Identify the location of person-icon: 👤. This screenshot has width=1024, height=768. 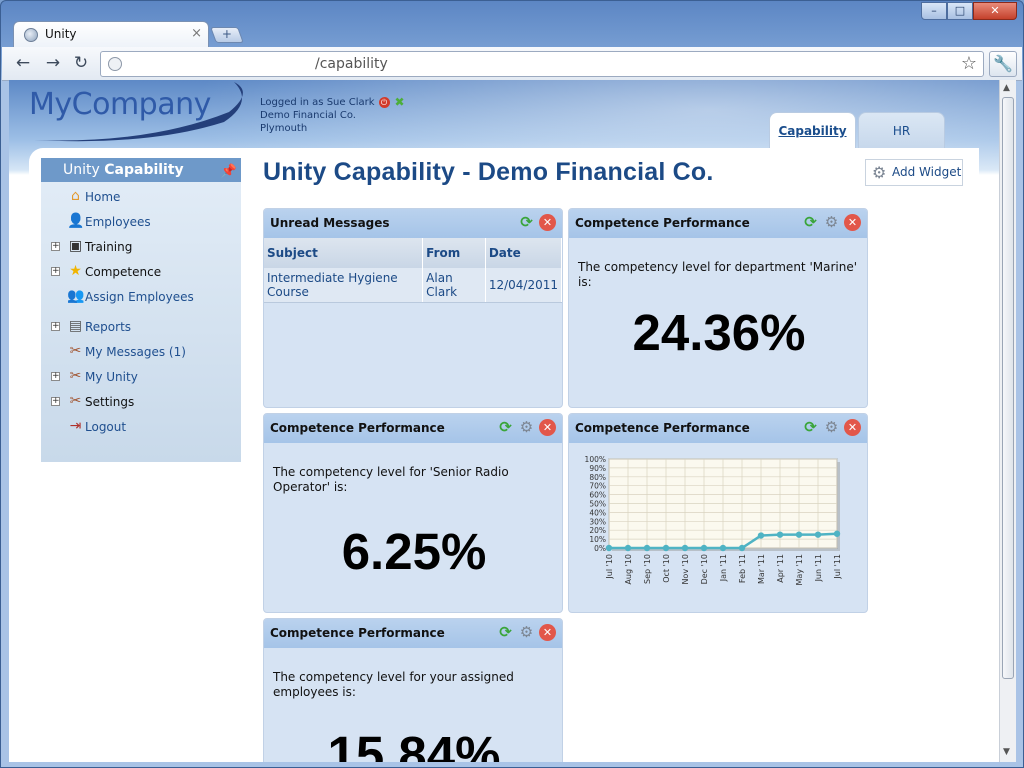
(76, 221).